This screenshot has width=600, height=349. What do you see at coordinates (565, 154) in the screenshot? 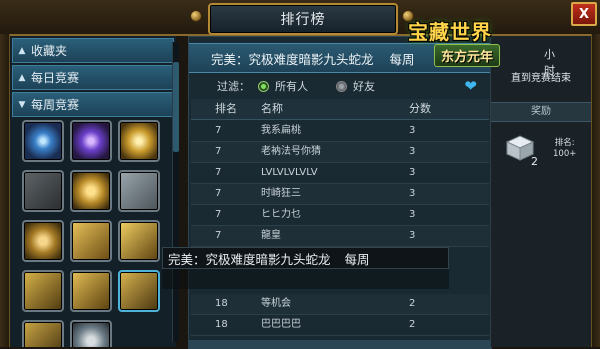
I see `reward-rank-value: 100+` at bounding box center [565, 154].